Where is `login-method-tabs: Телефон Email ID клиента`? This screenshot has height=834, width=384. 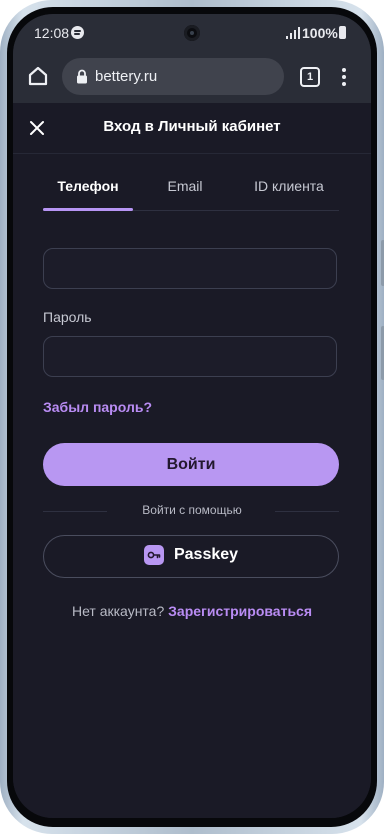
login-method-tabs: Телефон Email ID клиента is located at coordinates (191, 192).